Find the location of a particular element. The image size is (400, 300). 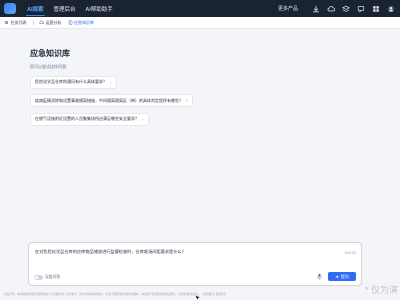

sub-navbar: 任务列表 运营分析 应急知识库 is located at coordinates (200, 23).